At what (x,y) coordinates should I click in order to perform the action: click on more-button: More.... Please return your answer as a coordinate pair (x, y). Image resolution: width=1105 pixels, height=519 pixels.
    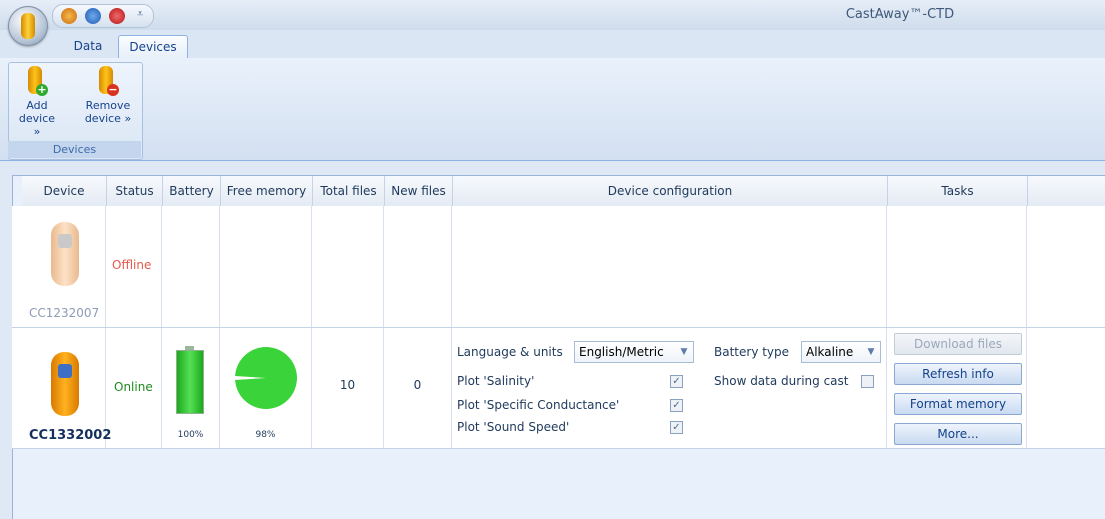
    Looking at the image, I should click on (958, 434).